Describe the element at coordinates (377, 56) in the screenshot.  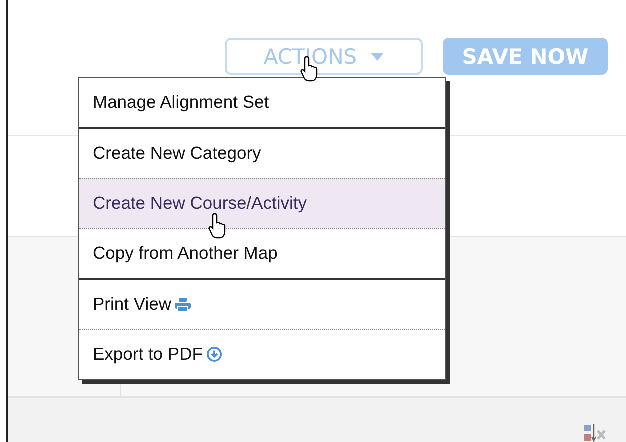
I see `caret-icon` at that location.